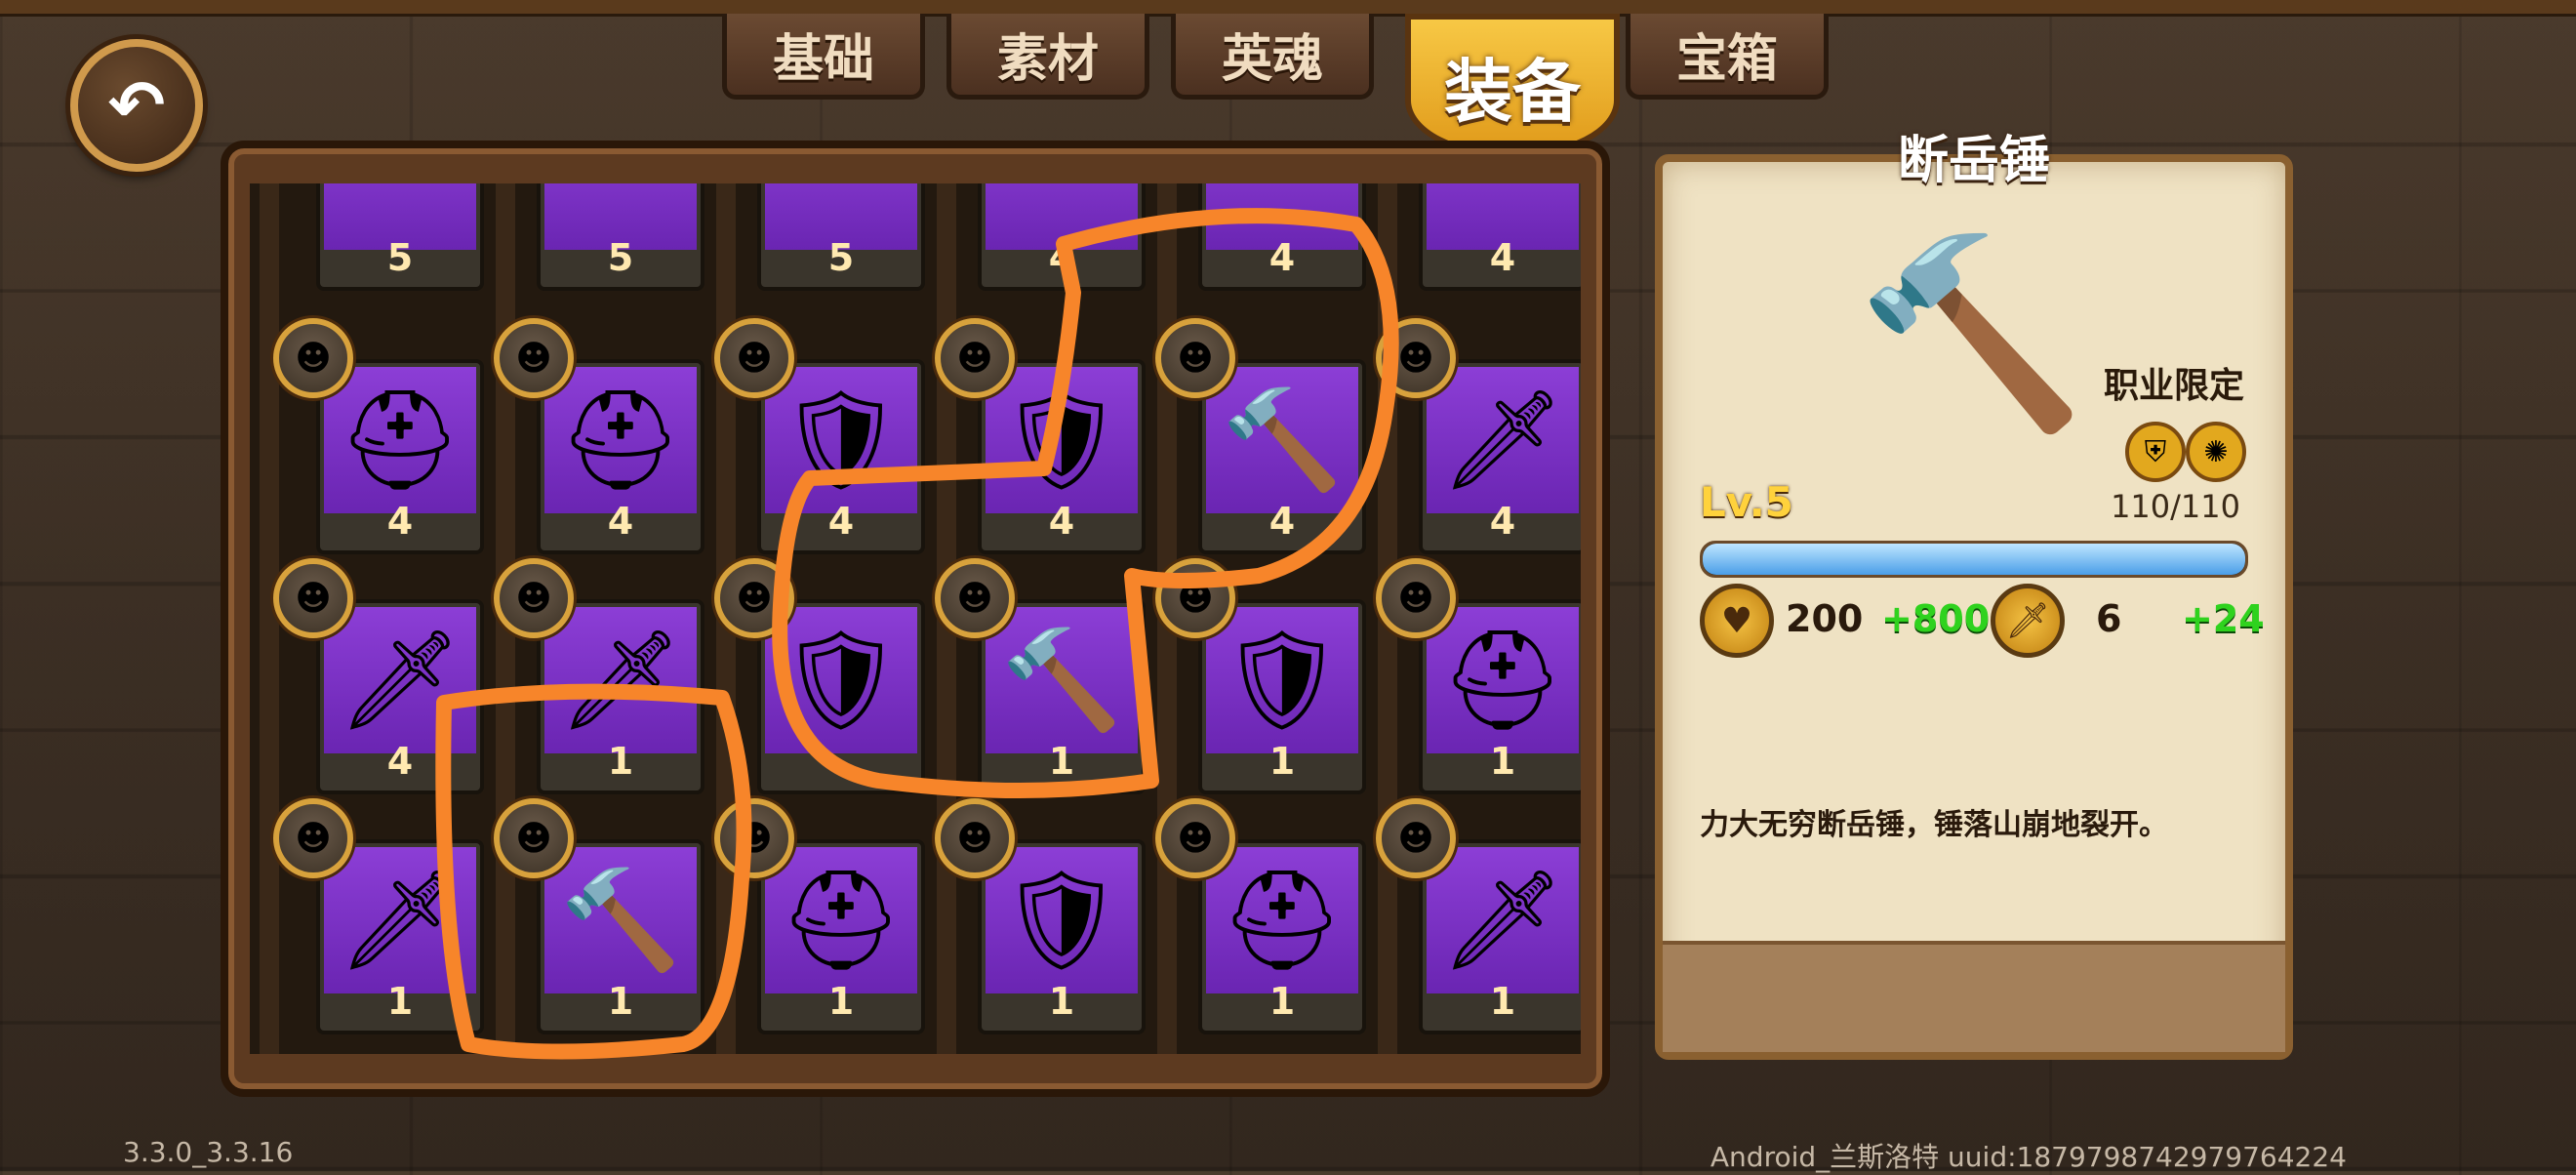  Describe the element at coordinates (269, 619) in the screenshot. I see `grid-divider` at that location.